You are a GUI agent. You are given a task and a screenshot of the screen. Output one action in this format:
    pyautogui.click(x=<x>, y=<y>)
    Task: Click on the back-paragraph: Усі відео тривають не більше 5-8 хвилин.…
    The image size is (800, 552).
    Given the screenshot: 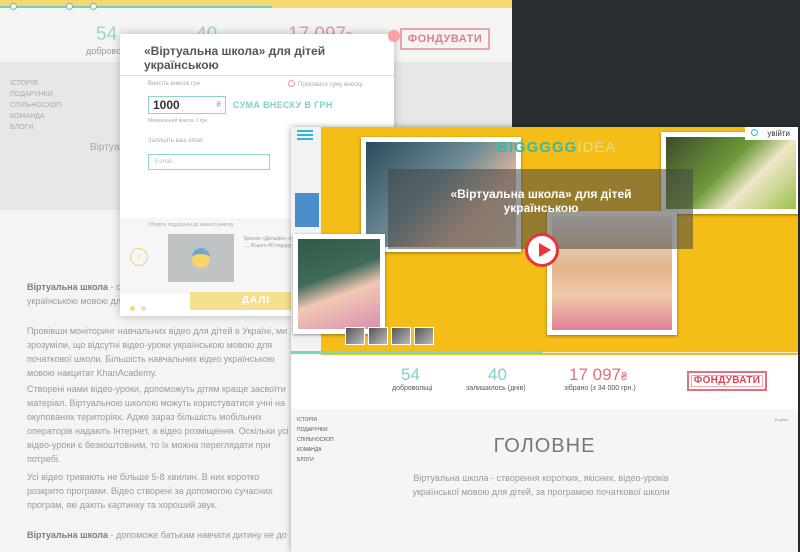 What is the action you would take?
    pyautogui.click(x=150, y=491)
    